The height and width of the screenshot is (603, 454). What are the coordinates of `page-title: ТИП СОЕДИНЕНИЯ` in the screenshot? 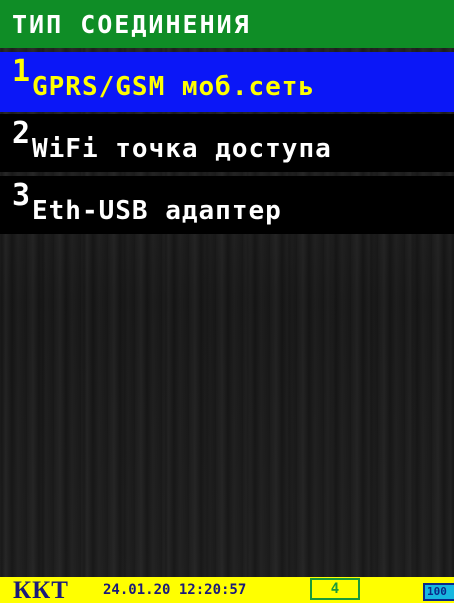 It's located at (131, 24).